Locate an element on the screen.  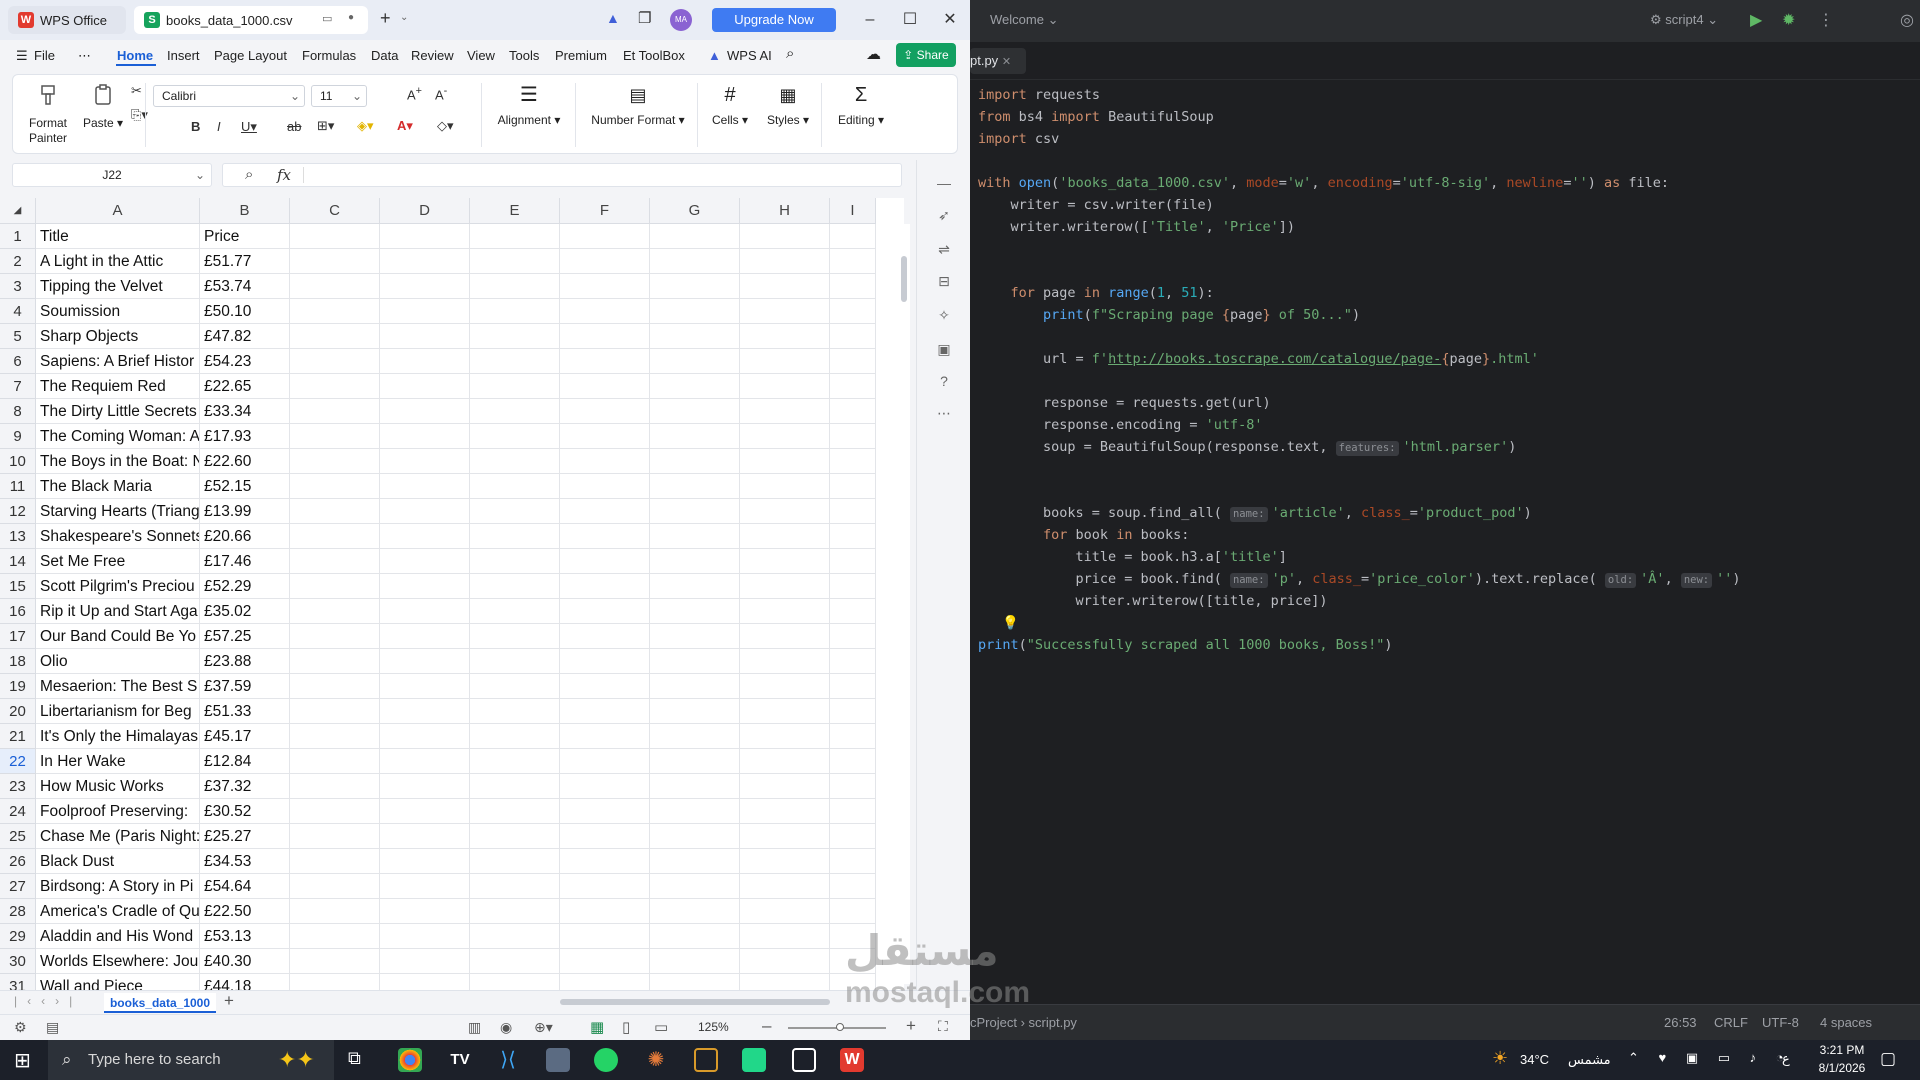
menu-review: Review is located at coordinates (432, 55).